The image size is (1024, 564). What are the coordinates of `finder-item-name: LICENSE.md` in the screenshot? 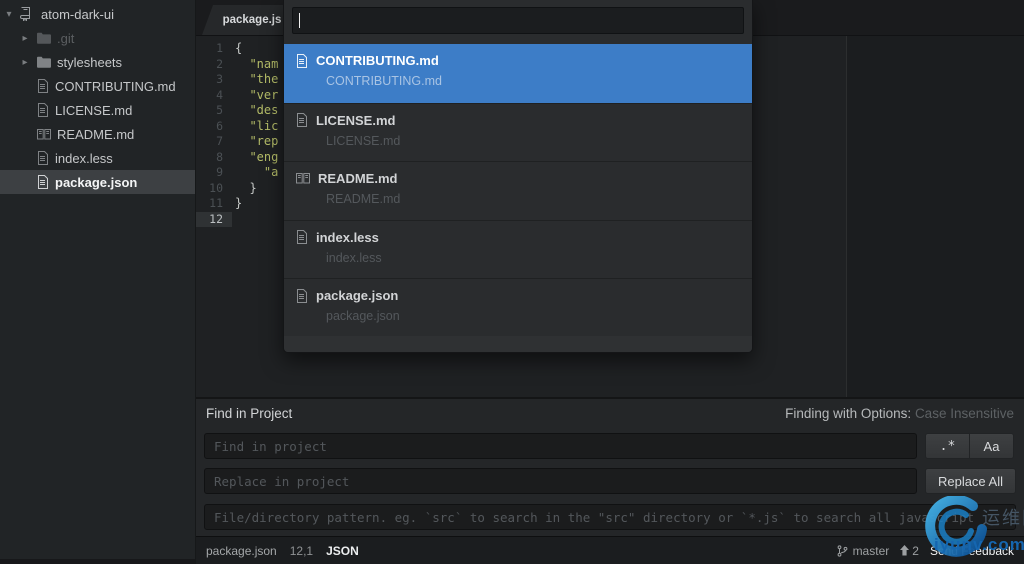 It's located at (356, 120).